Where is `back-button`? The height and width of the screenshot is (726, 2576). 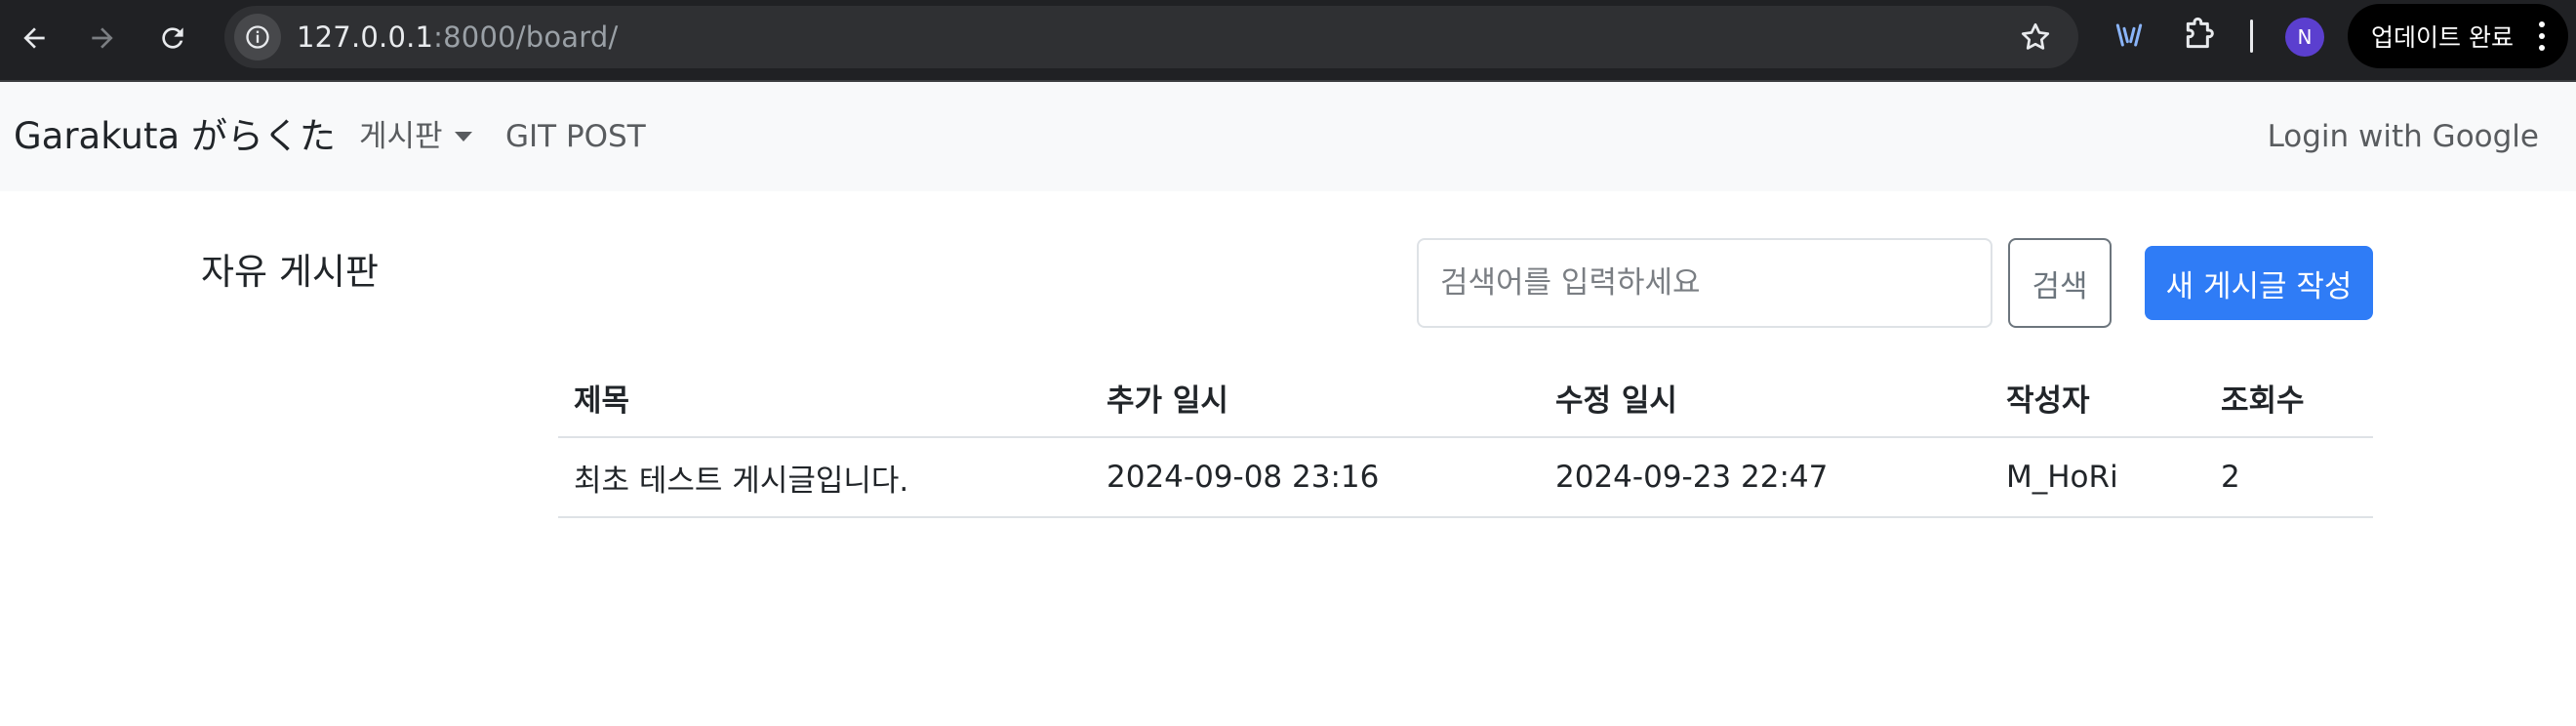 back-button is located at coordinates (34, 38).